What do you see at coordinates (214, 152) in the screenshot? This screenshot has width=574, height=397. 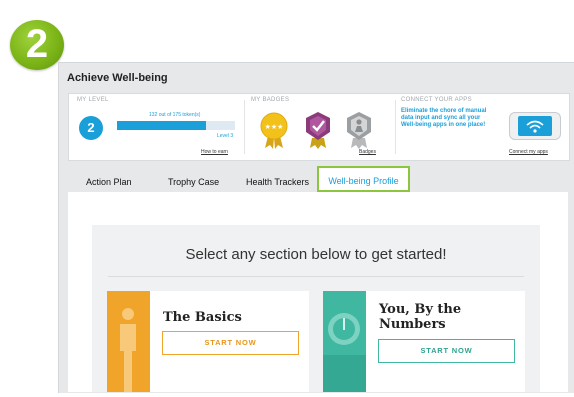 I see `how-to-earn-link: How to earn` at bounding box center [214, 152].